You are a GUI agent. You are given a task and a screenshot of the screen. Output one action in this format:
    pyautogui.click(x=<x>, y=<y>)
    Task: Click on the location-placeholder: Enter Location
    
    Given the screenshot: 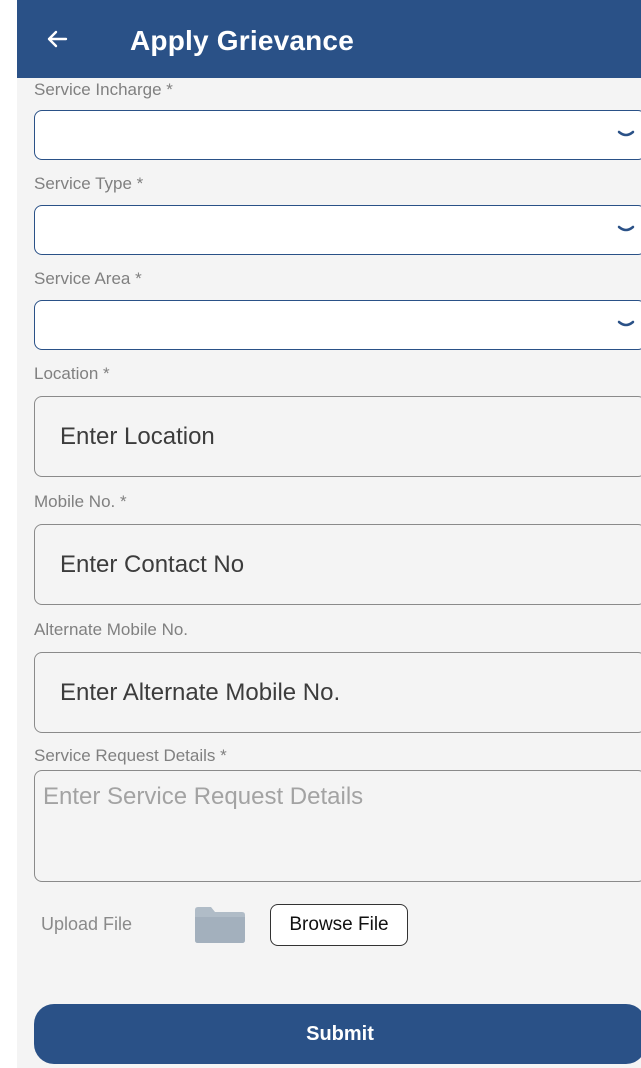 What is the action you would take?
    pyautogui.click(x=137, y=436)
    